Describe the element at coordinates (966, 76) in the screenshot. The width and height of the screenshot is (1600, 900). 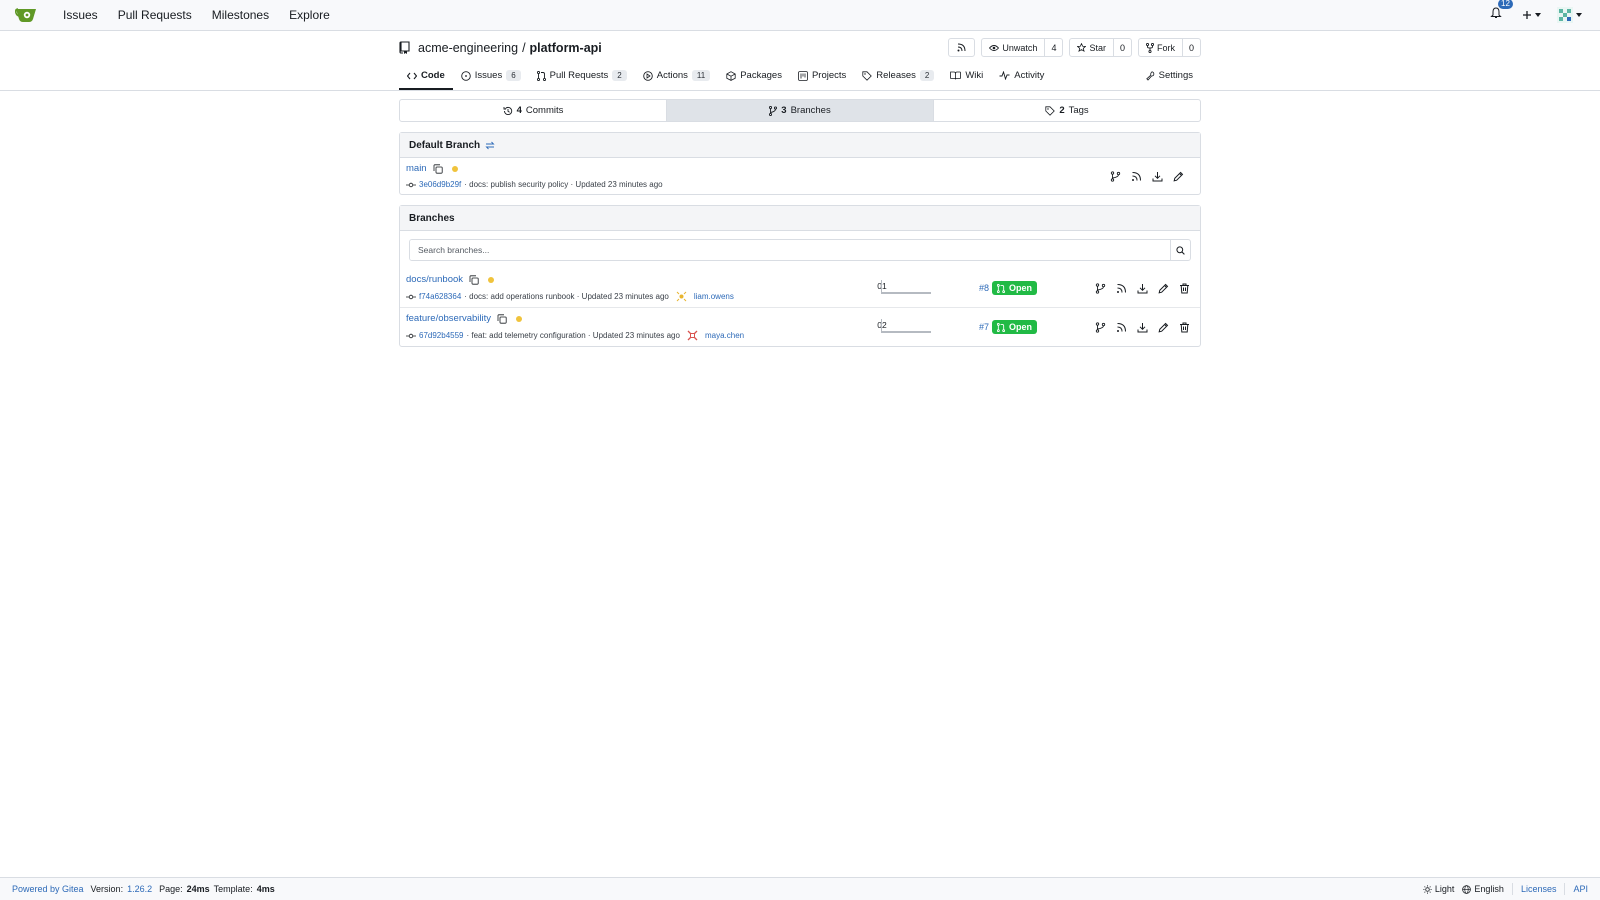
I see `tab-wiki: Wiki` at that location.